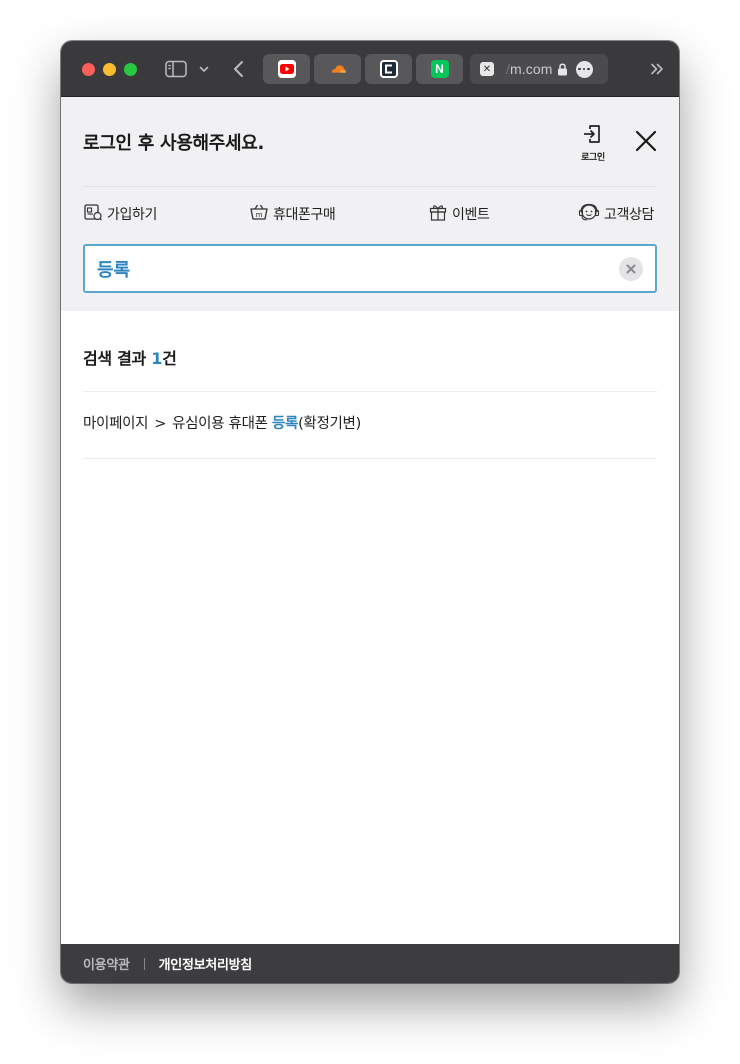 The image size is (740, 1064). Describe the element at coordinates (169, 358) in the screenshot. I see `result-count-suffix: 건` at that location.